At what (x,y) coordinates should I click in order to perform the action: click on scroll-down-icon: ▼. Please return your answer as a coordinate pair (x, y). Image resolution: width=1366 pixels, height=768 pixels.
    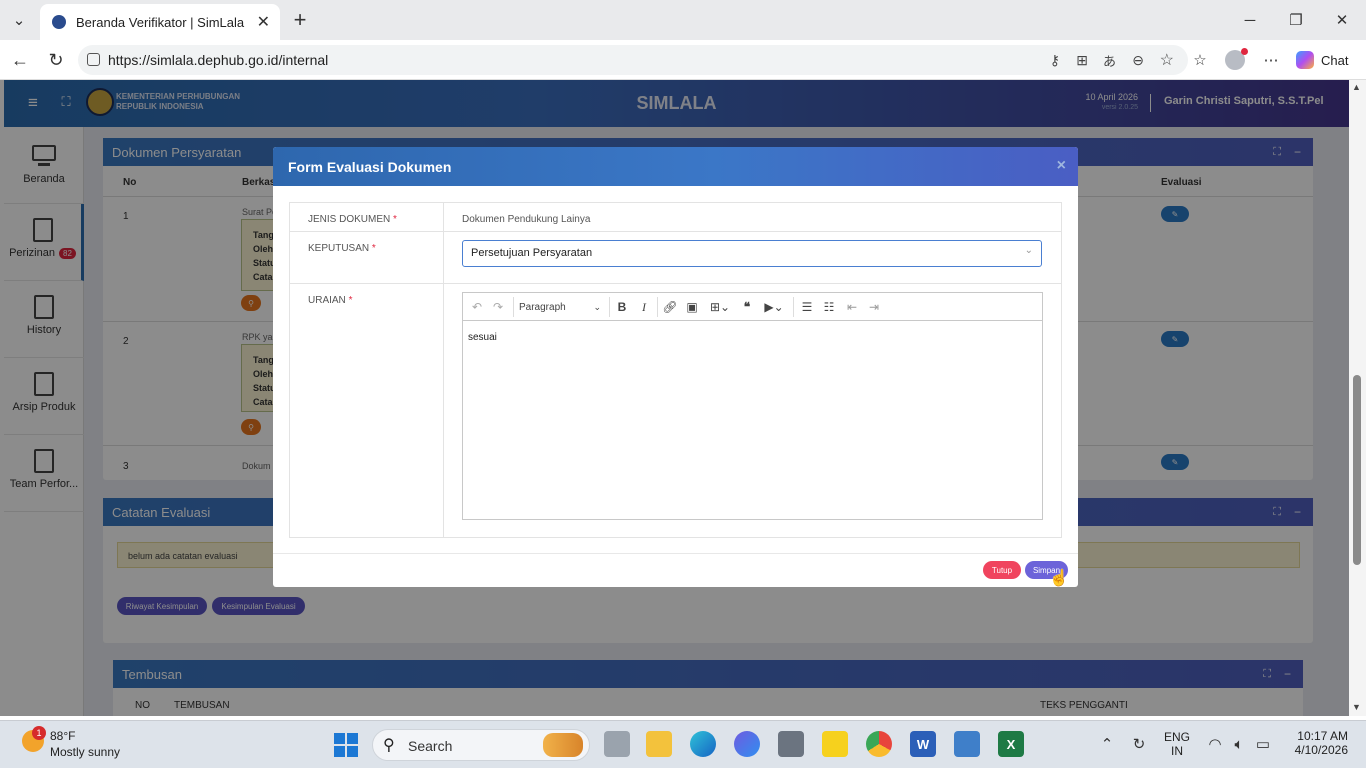
    Looking at the image, I should click on (1356, 707).